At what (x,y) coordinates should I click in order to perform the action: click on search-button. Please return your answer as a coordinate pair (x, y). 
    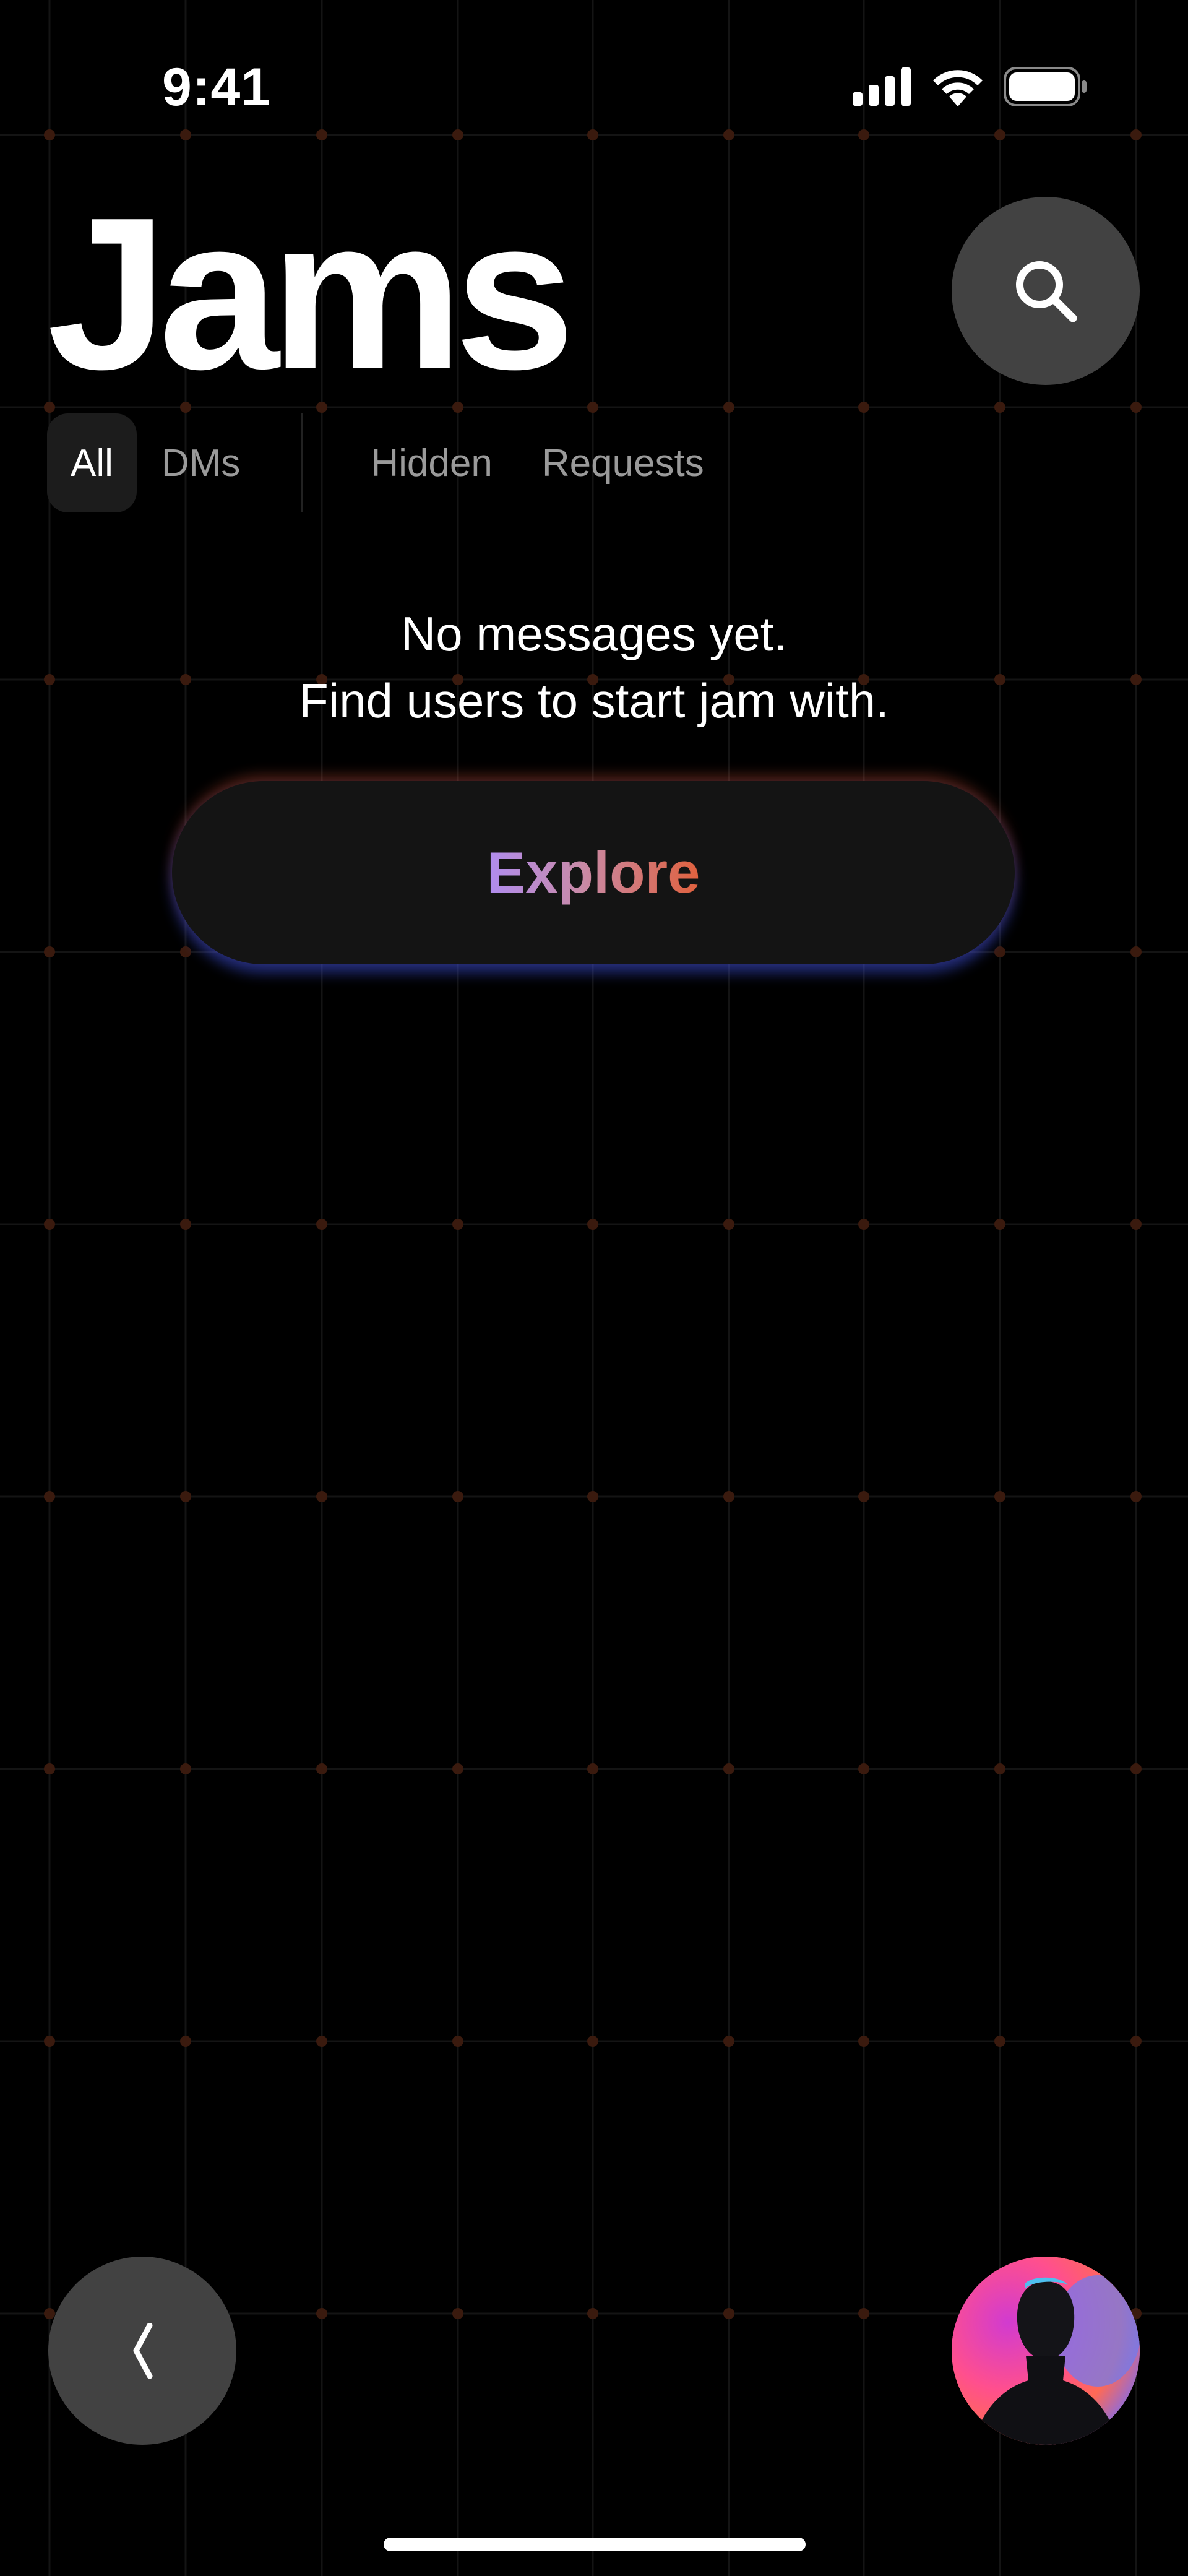
    Looking at the image, I should click on (1046, 291).